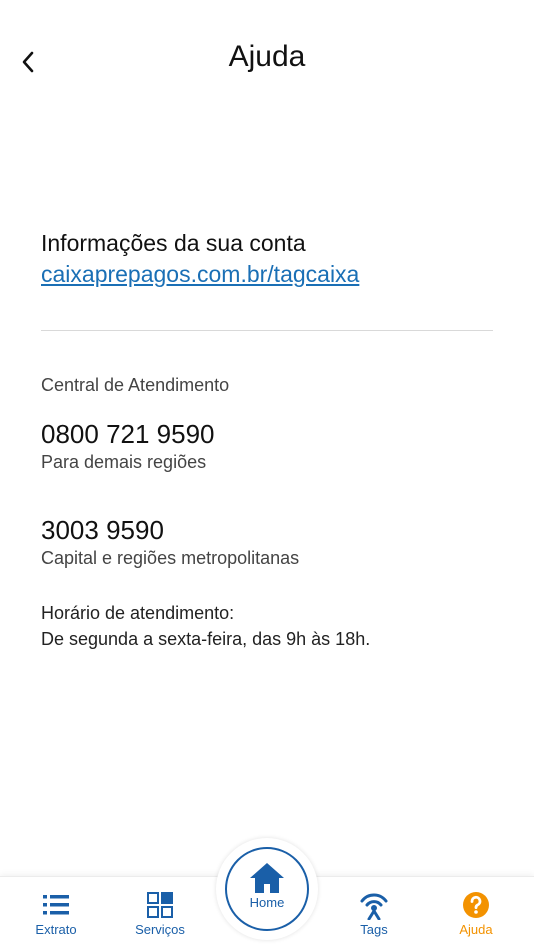  I want to click on list-icon, so click(56, 905).